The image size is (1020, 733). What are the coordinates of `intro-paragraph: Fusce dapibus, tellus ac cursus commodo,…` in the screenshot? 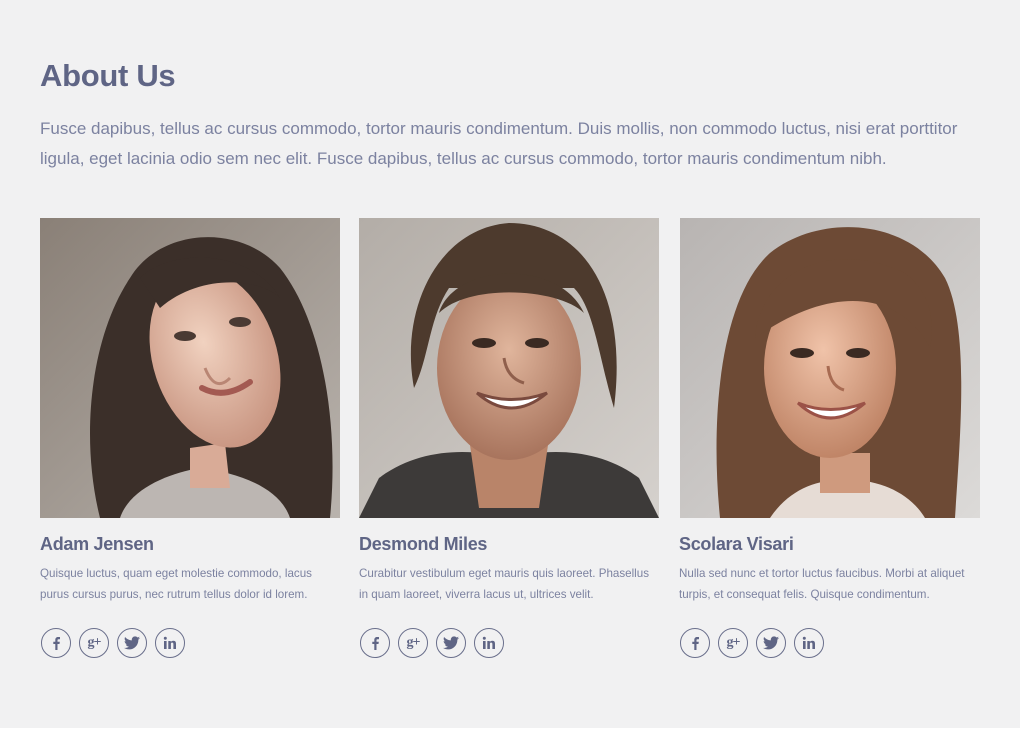 It's located at (499, 143).